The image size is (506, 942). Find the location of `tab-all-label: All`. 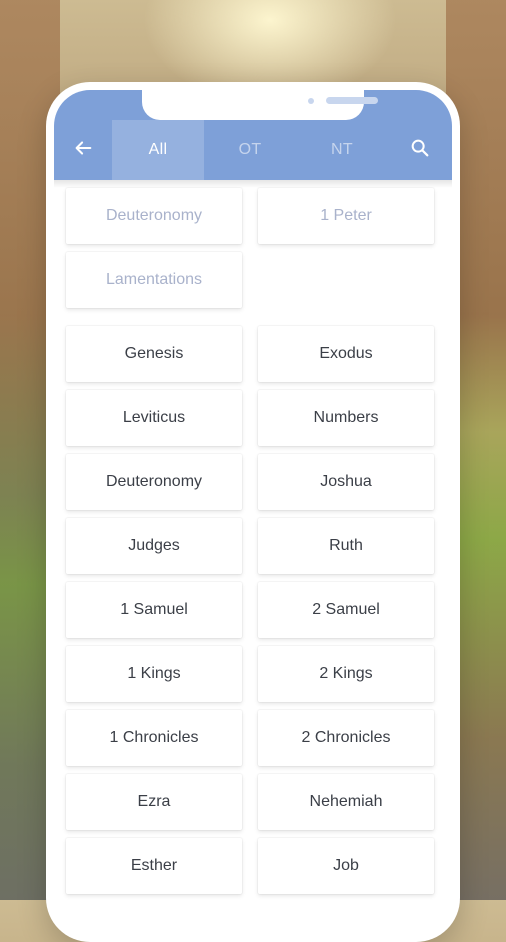

tab-all-label: All is located at coordinates (158, 149).